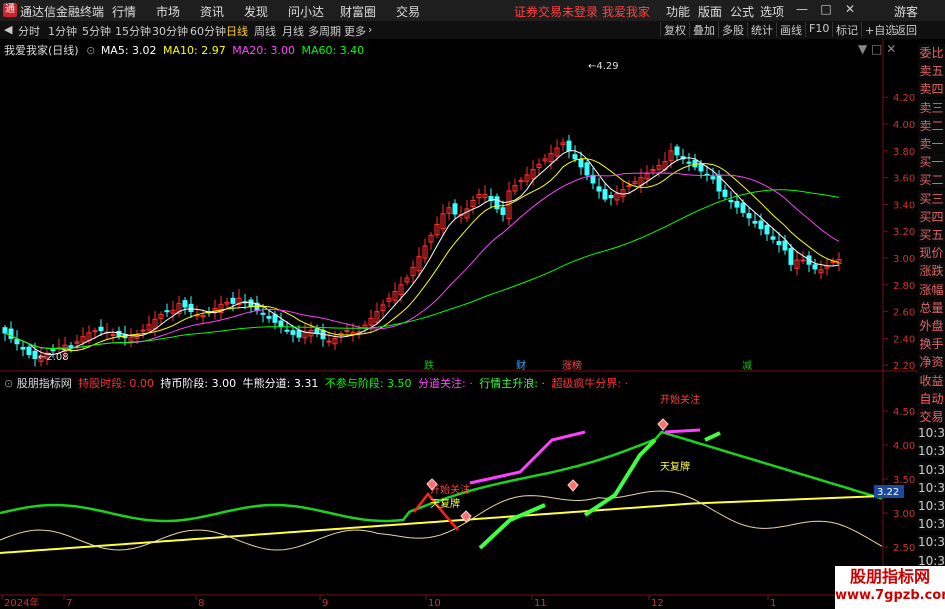 The width and height of the screenshot is (945, 609). I want to click on indicator-name: 股朋指标网, so click(44, 383).